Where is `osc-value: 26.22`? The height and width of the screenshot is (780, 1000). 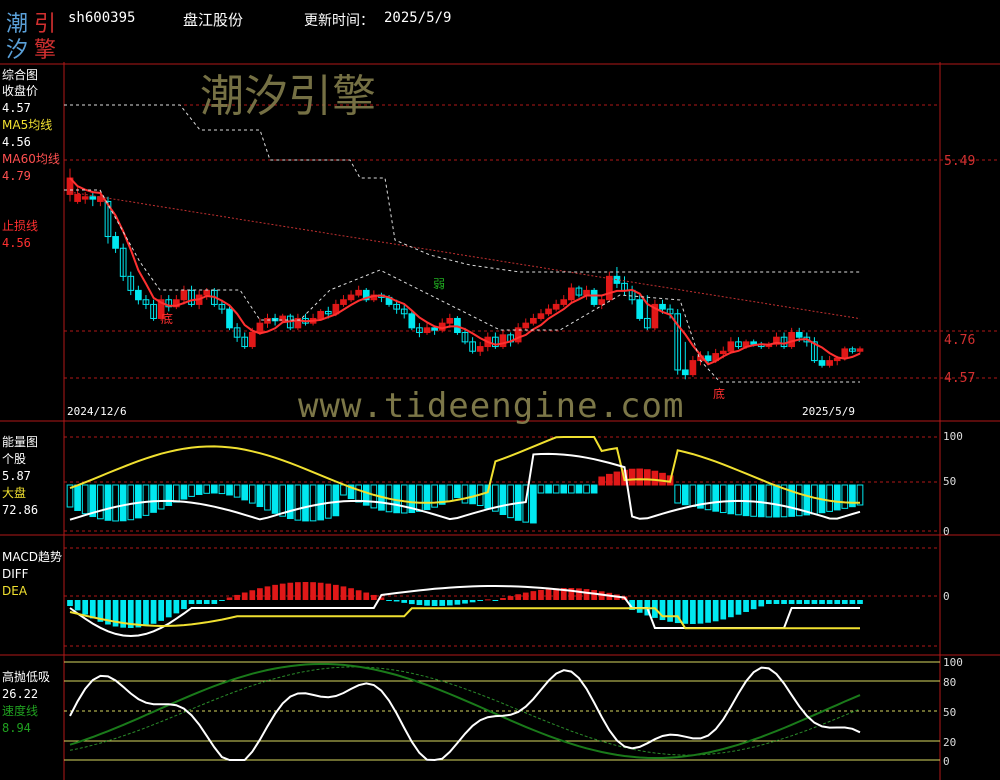
osc-value: 26.22 is located at coordinates (20, 694).